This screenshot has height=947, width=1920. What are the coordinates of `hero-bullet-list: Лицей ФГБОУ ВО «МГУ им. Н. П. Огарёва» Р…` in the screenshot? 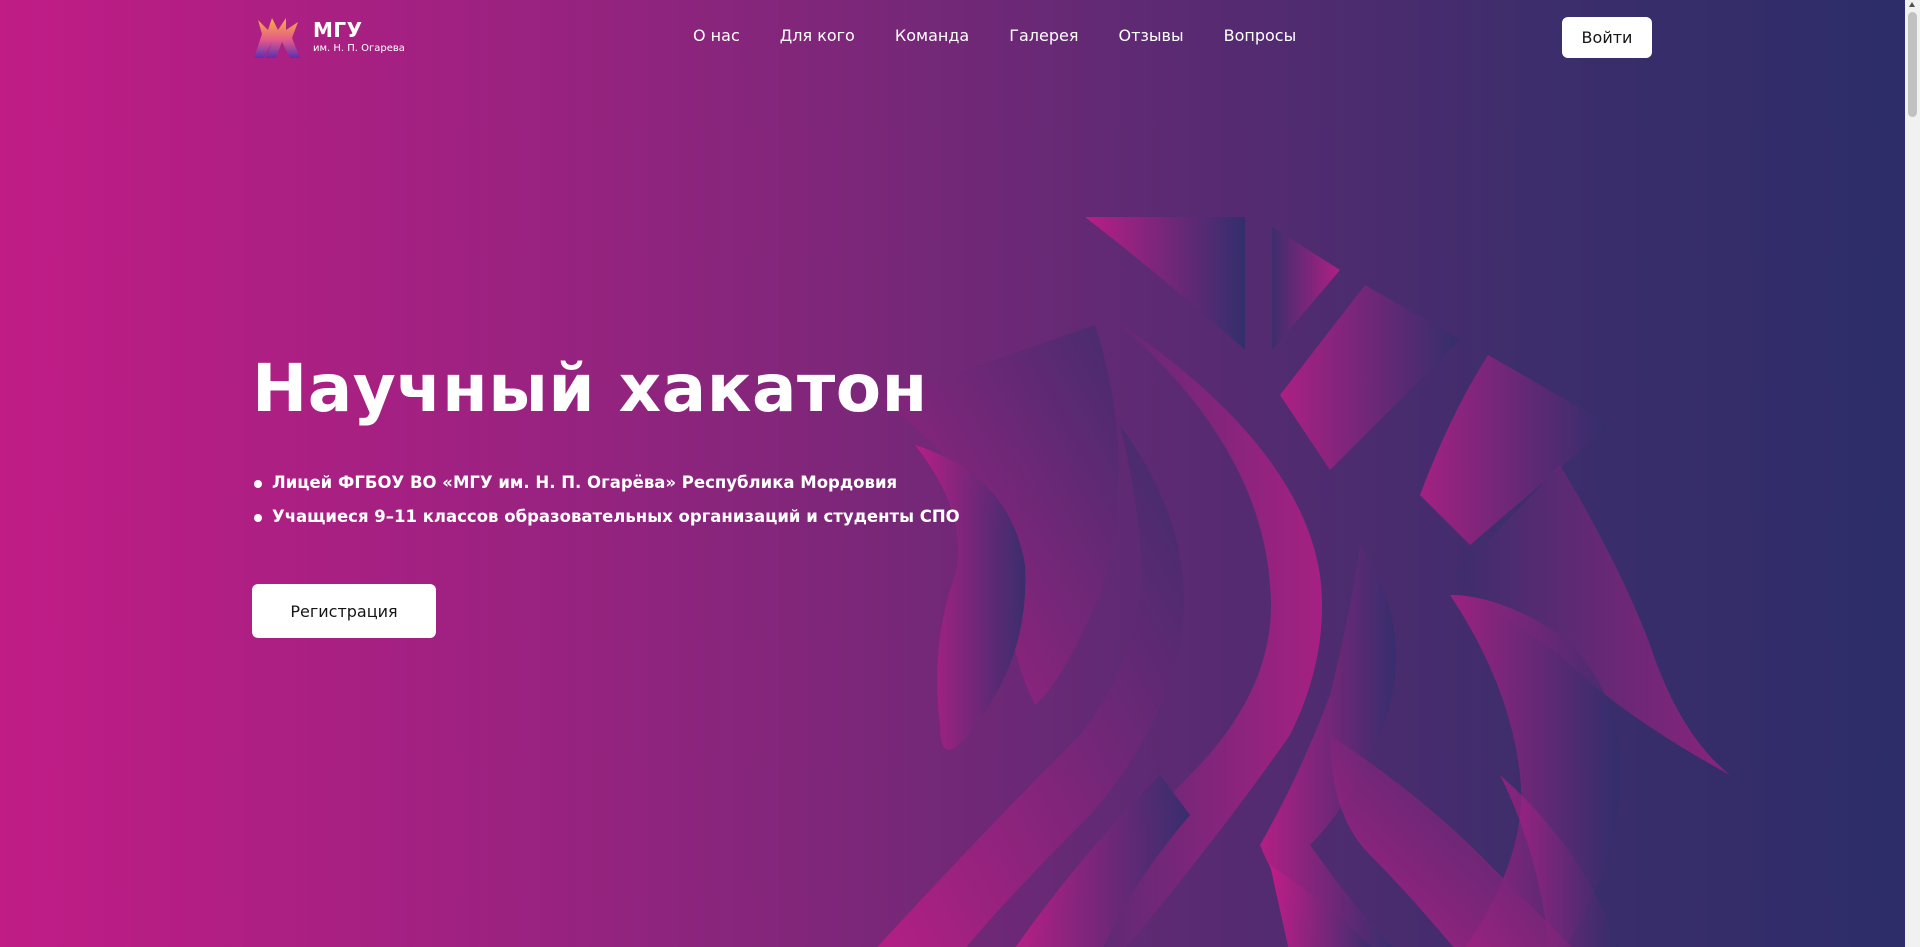 It's located at (606, 500).